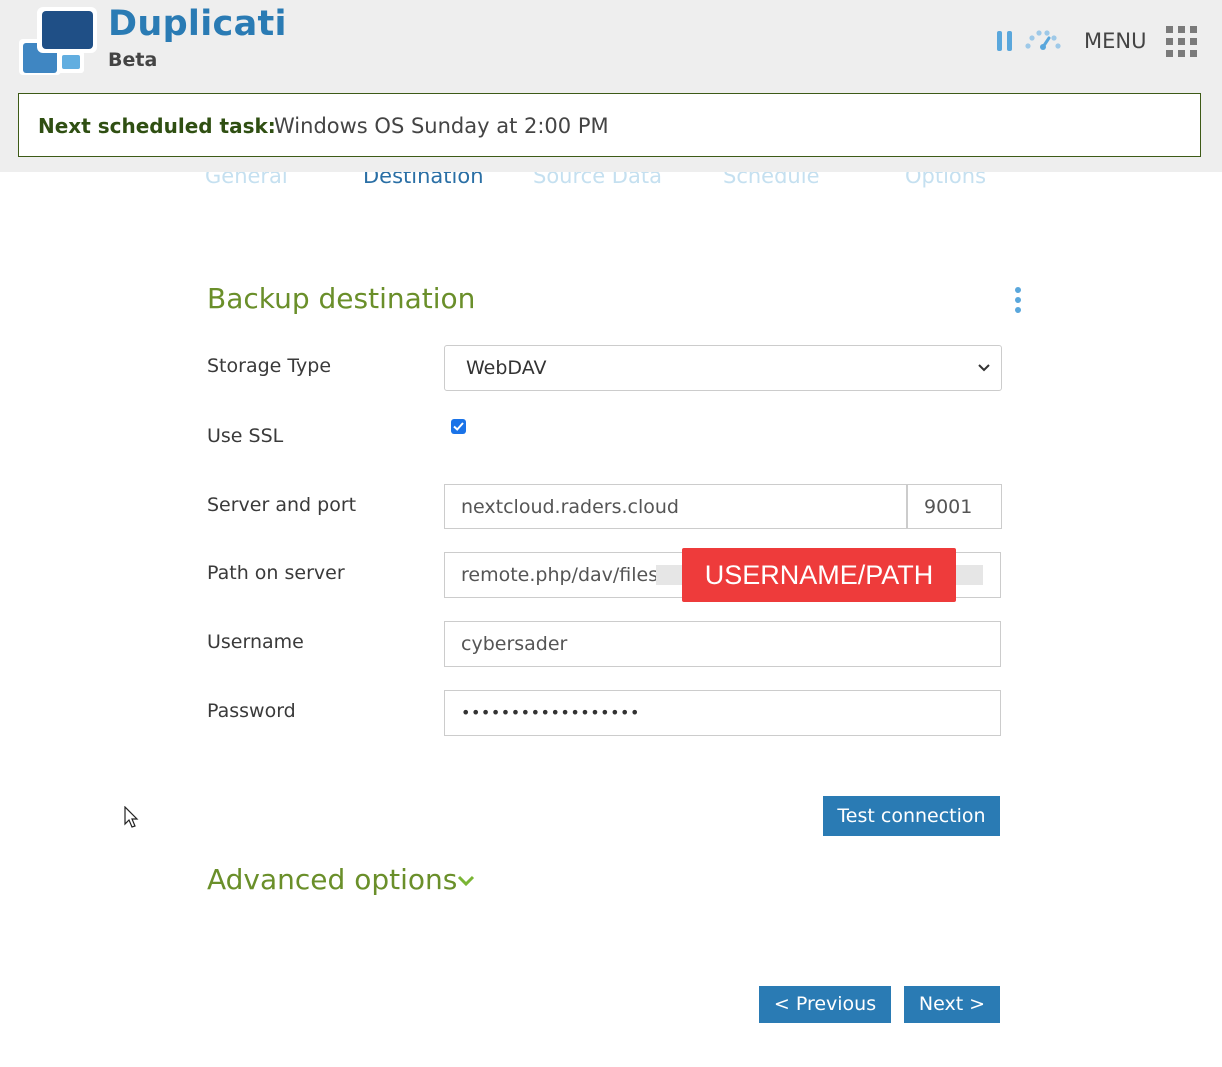  I want to click on password-input: ••••••••••••••••••, so click(722, 713).